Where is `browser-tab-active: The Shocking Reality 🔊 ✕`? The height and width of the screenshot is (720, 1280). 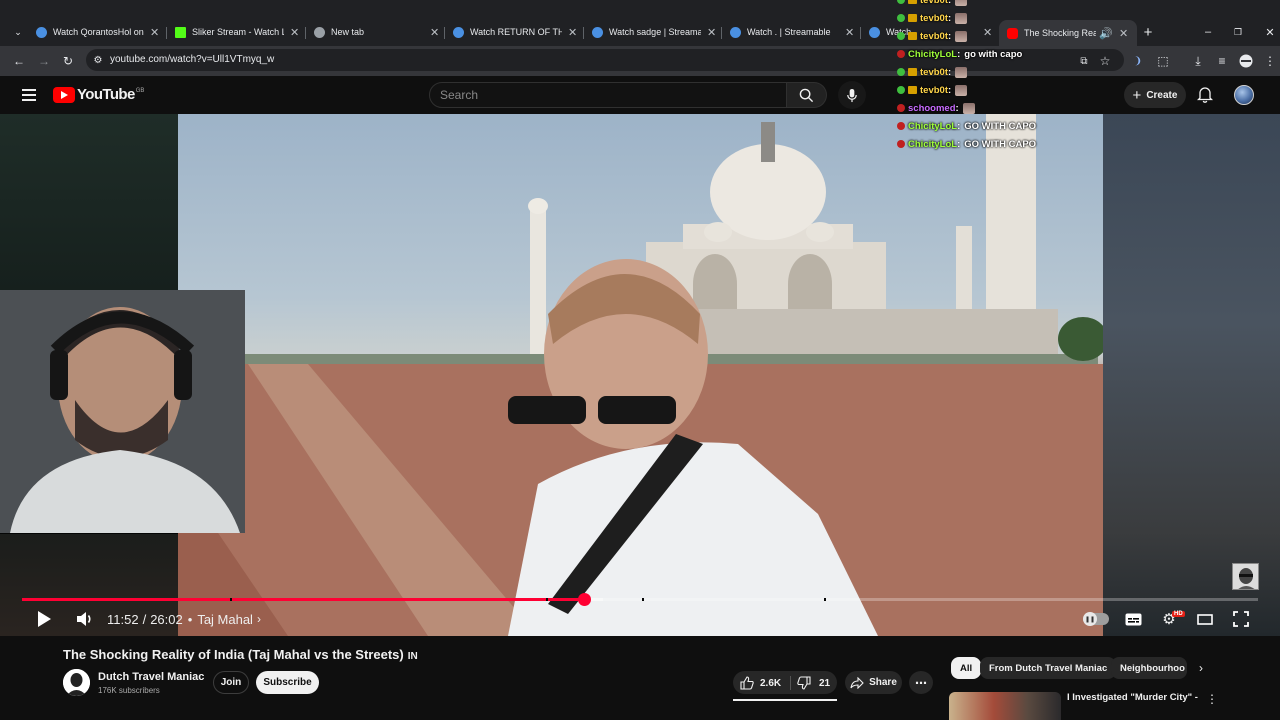 browser-tab-active: The Shocking Reality 🔊 ✕ is located at coordinates (1068, 33).